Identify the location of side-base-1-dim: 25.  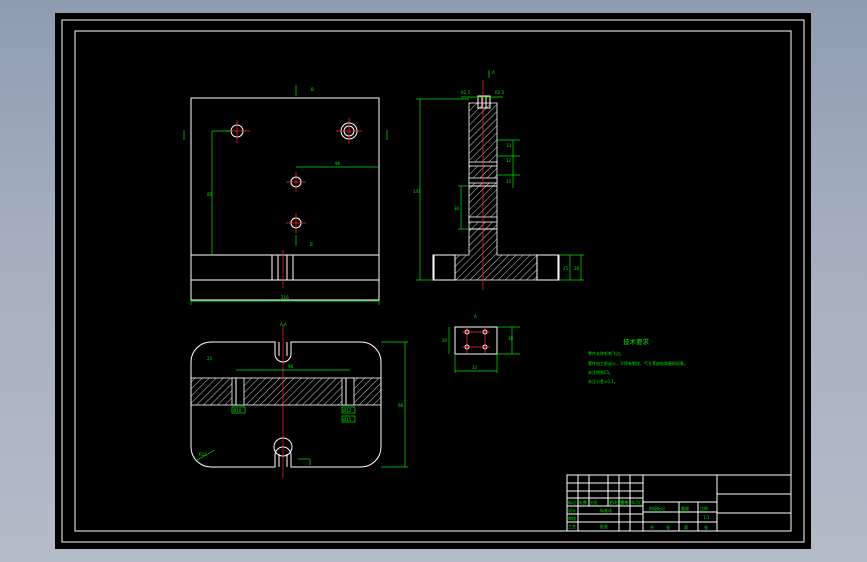
(566, 268).